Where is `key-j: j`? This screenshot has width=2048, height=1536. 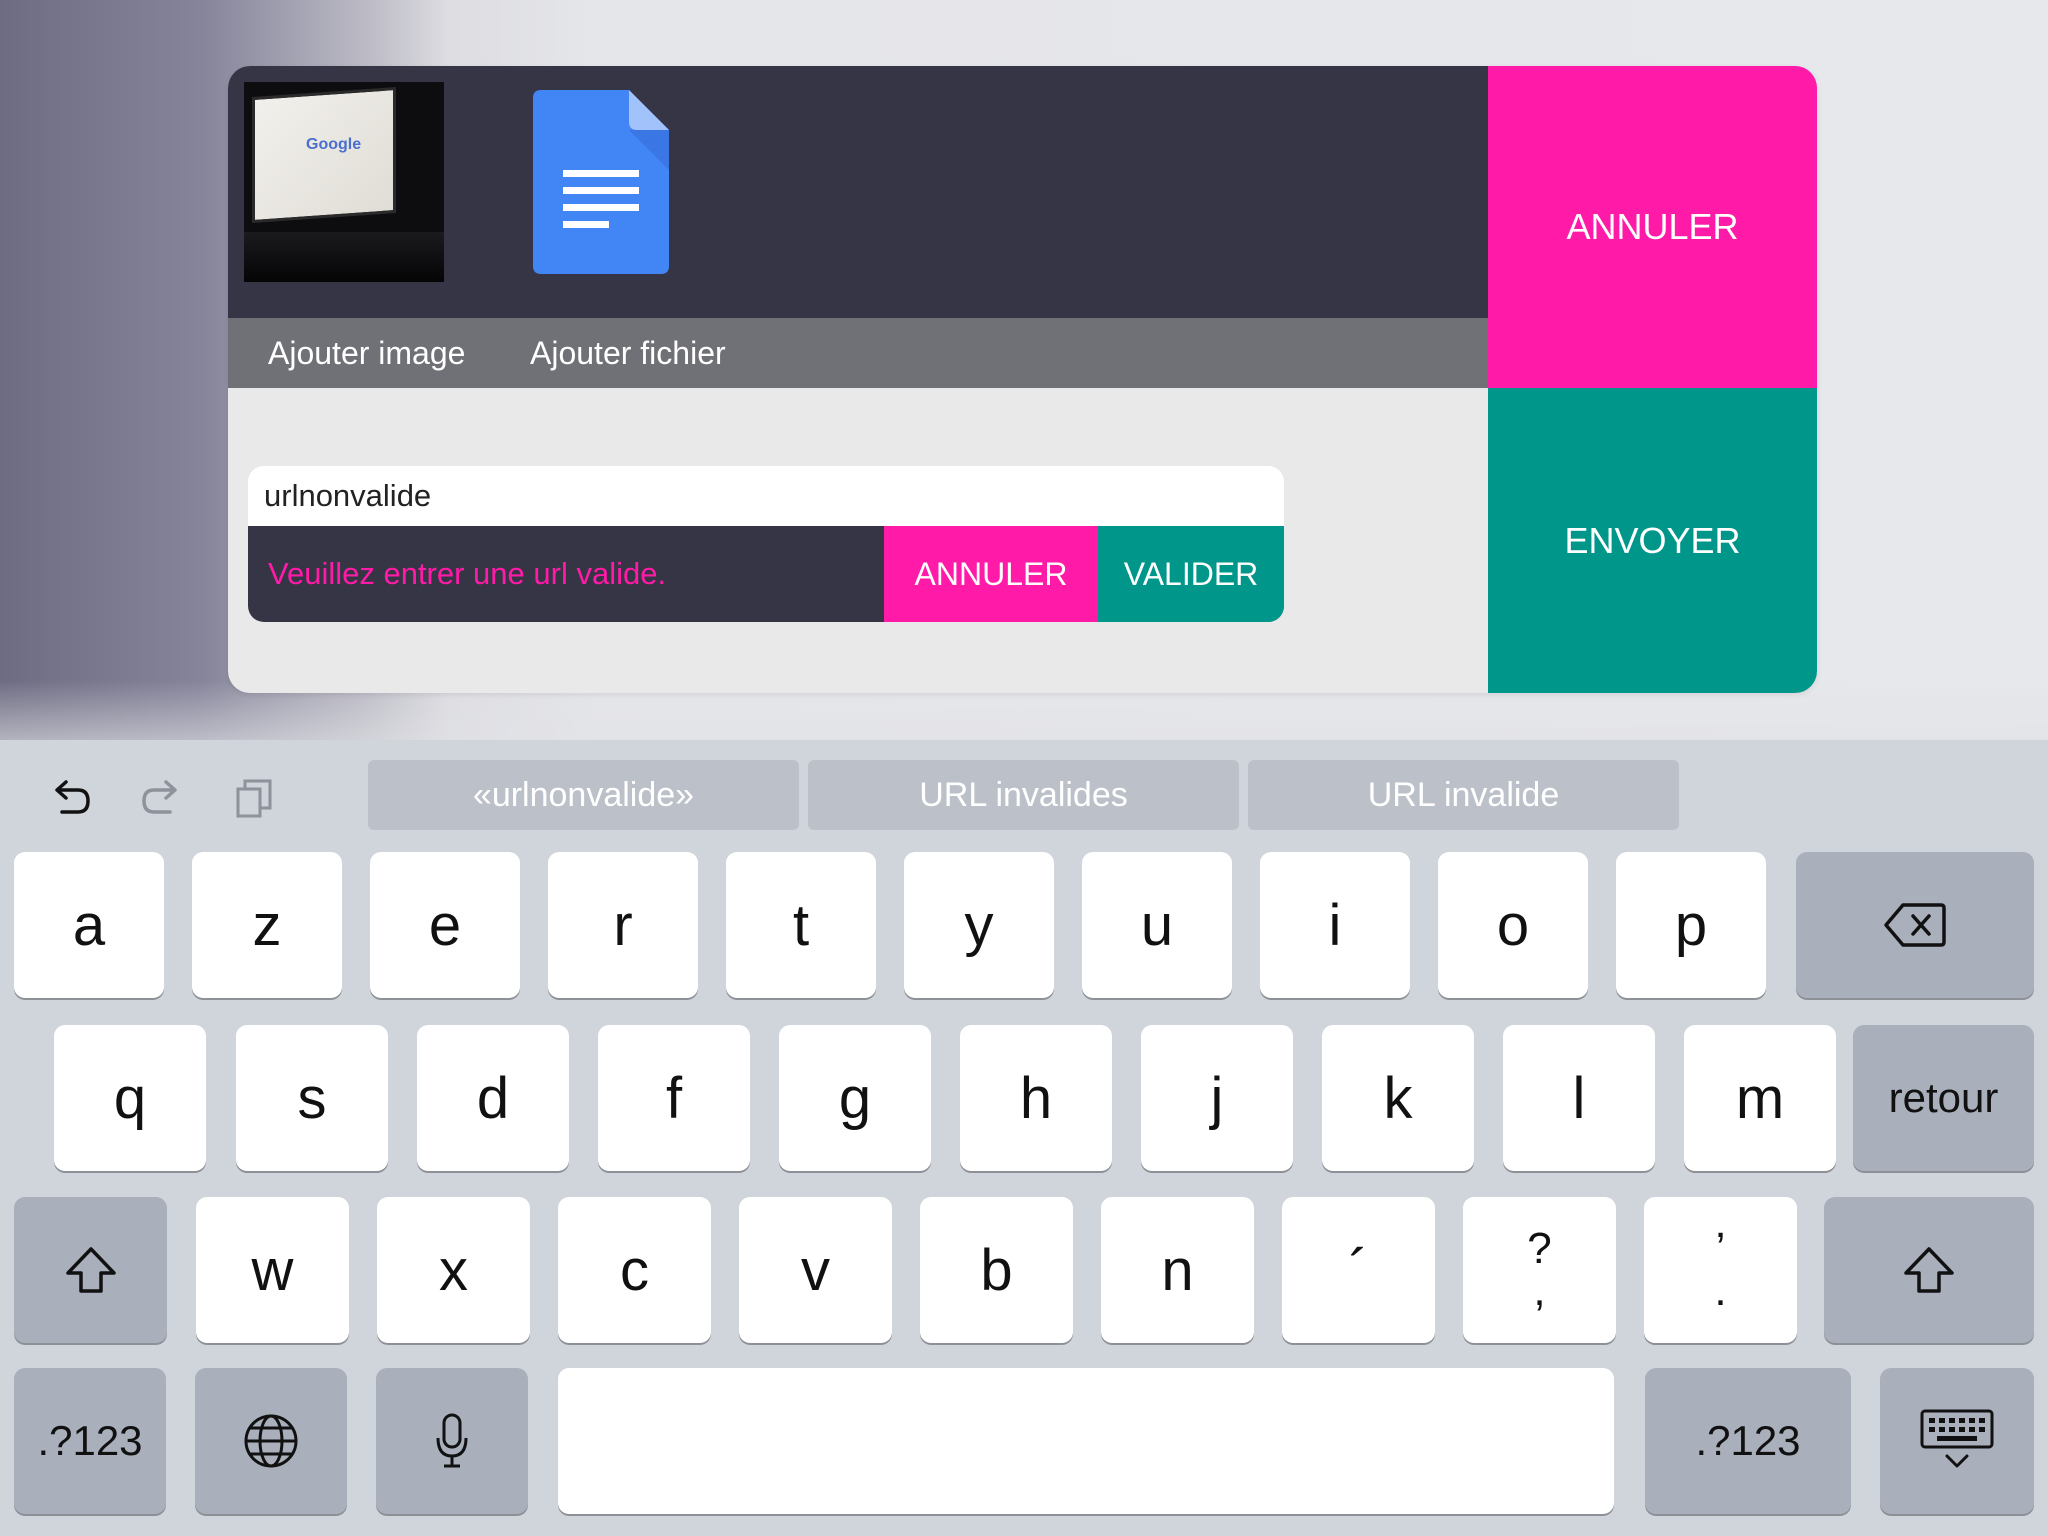 key-j: j is located at coordinates (1217, 1098).